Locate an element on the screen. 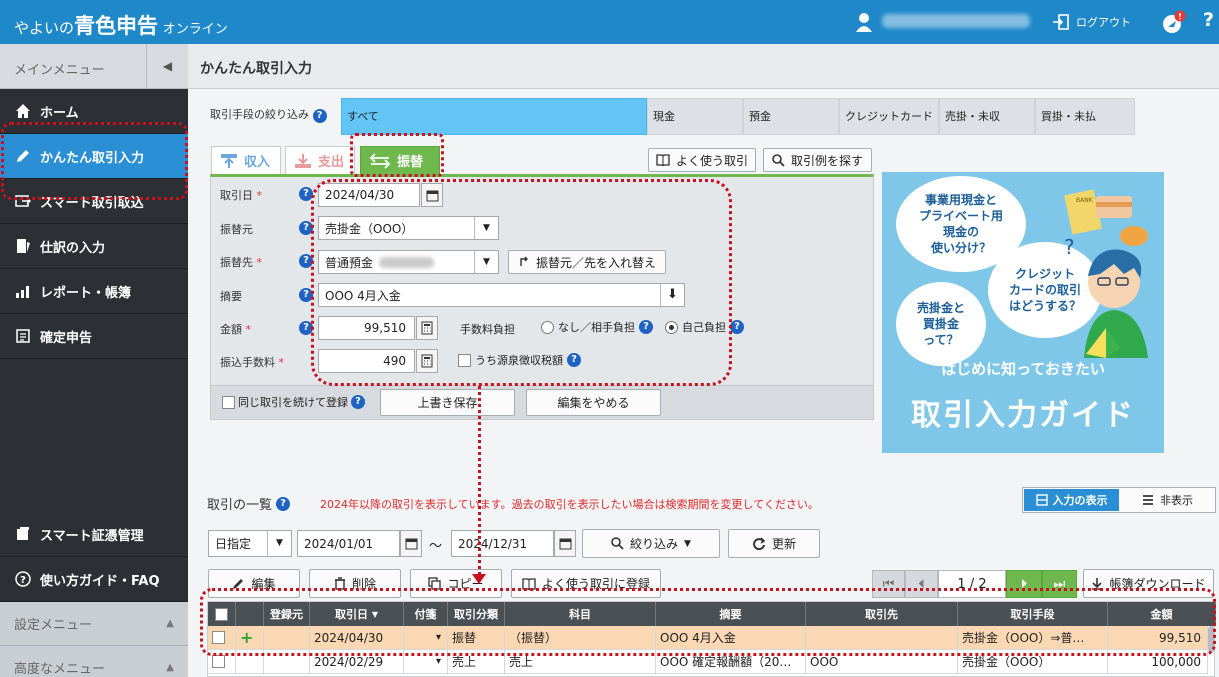 The height and width of the screenshot is (677, 1219). sidebar-item-label: スマート証憑管理 is located at coordinates (92, 536).